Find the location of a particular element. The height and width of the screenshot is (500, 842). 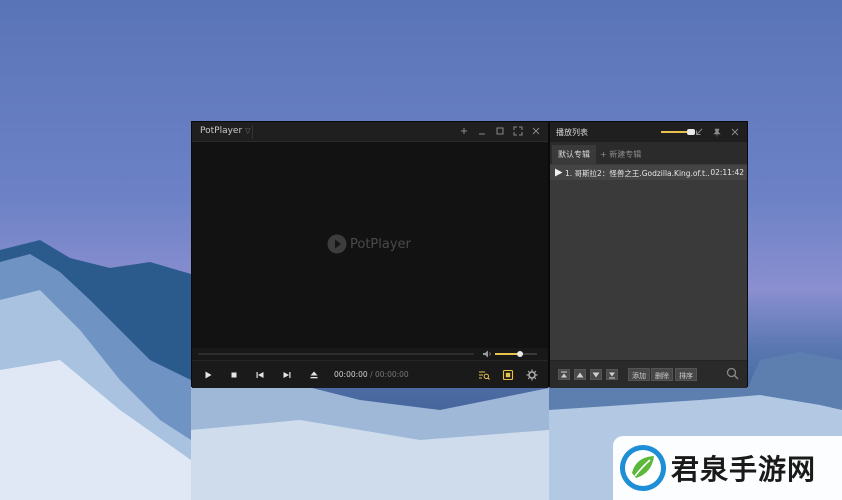

delete-button: 删除 is located at coordinates (662, 374).